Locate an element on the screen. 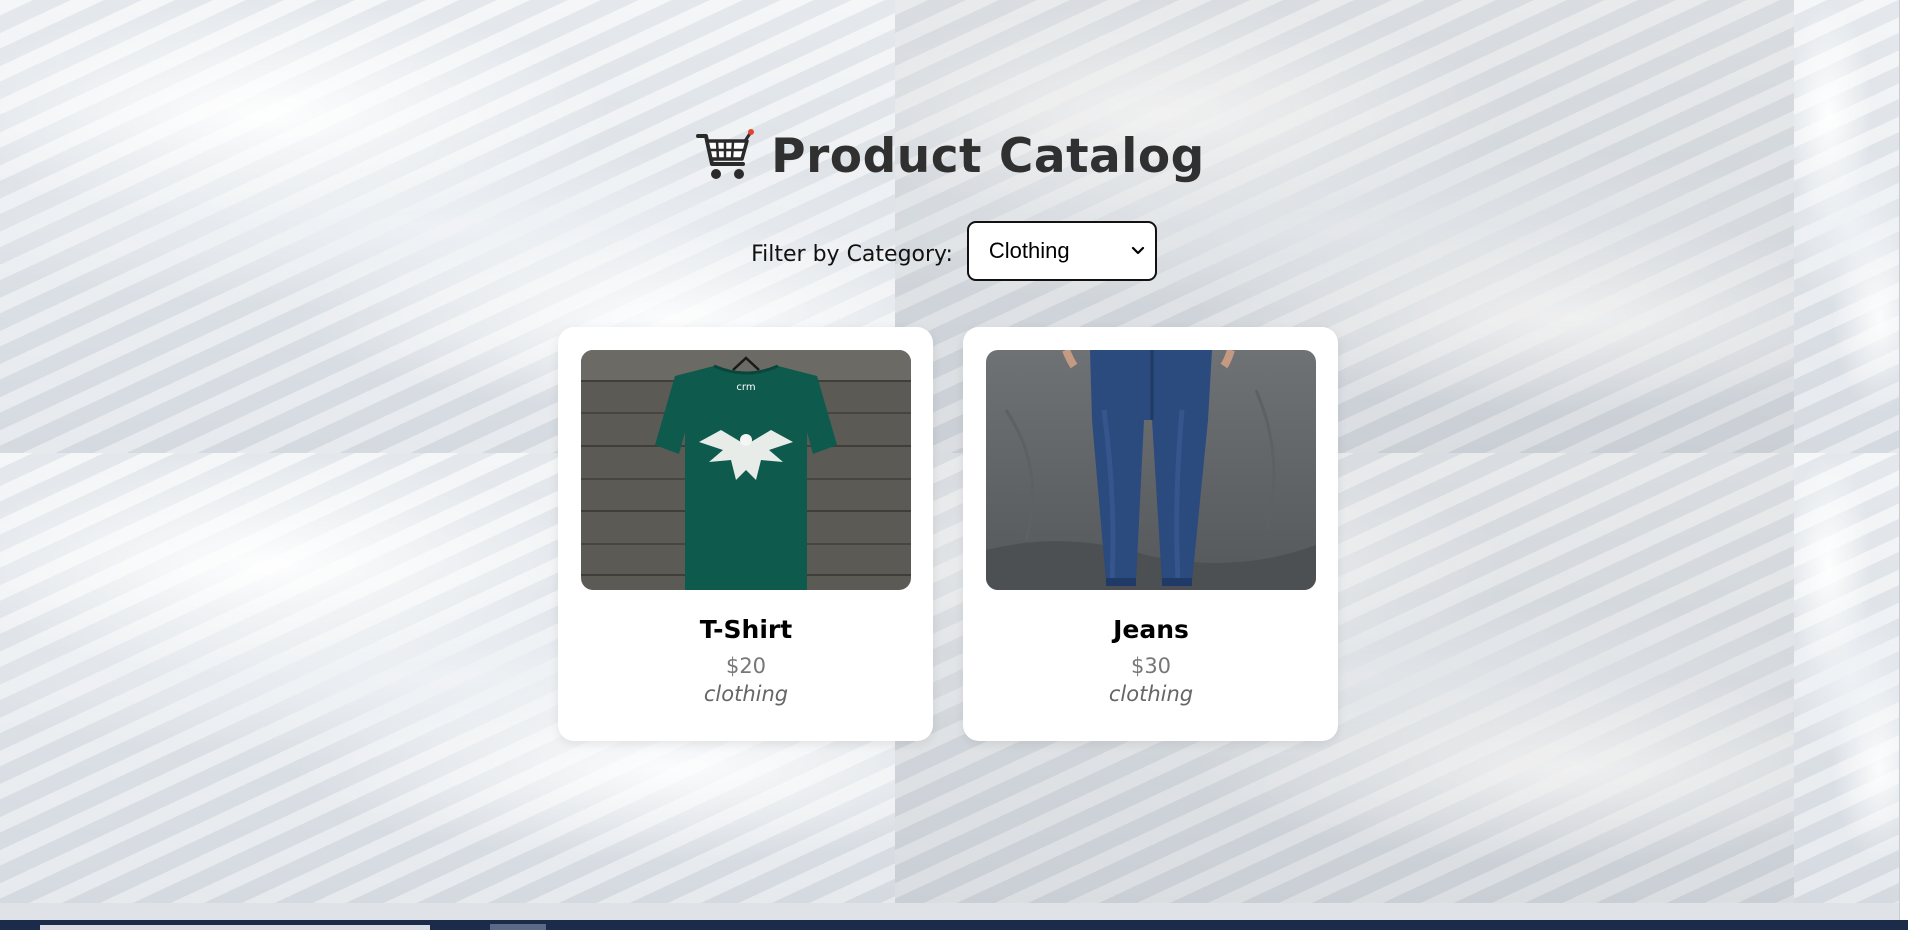 This screenshot has width=1908, height=930. page-title: Product Catalog is located at coordinates (988, 156).